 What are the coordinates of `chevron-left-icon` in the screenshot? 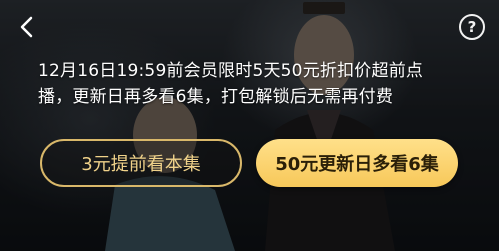 It's located at (26, 27).